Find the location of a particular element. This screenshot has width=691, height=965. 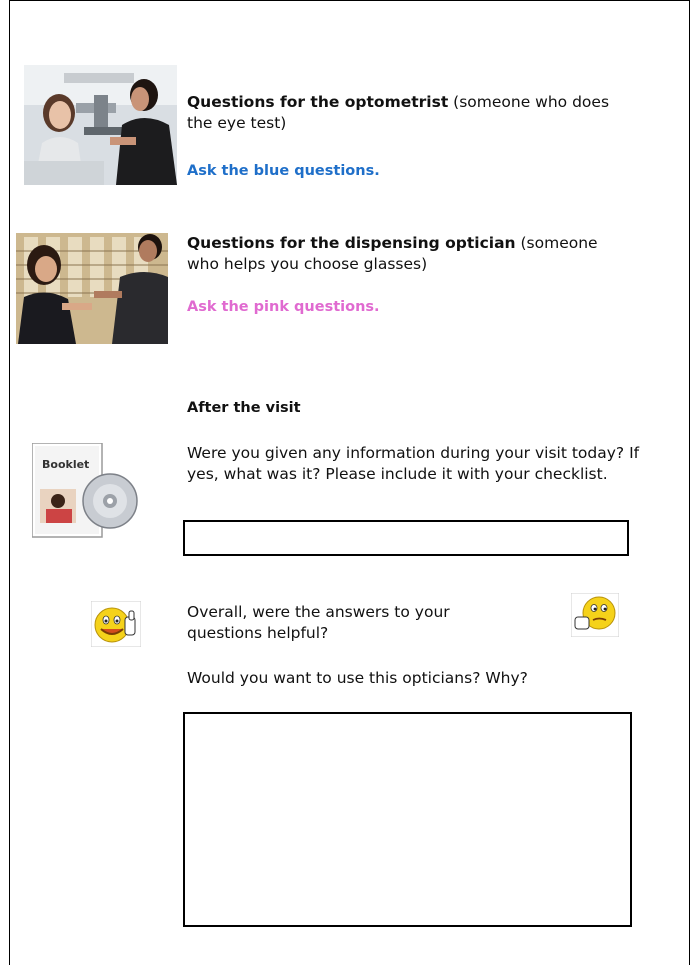

thinking-smiley-graphic is located at coordinates (595, 615).